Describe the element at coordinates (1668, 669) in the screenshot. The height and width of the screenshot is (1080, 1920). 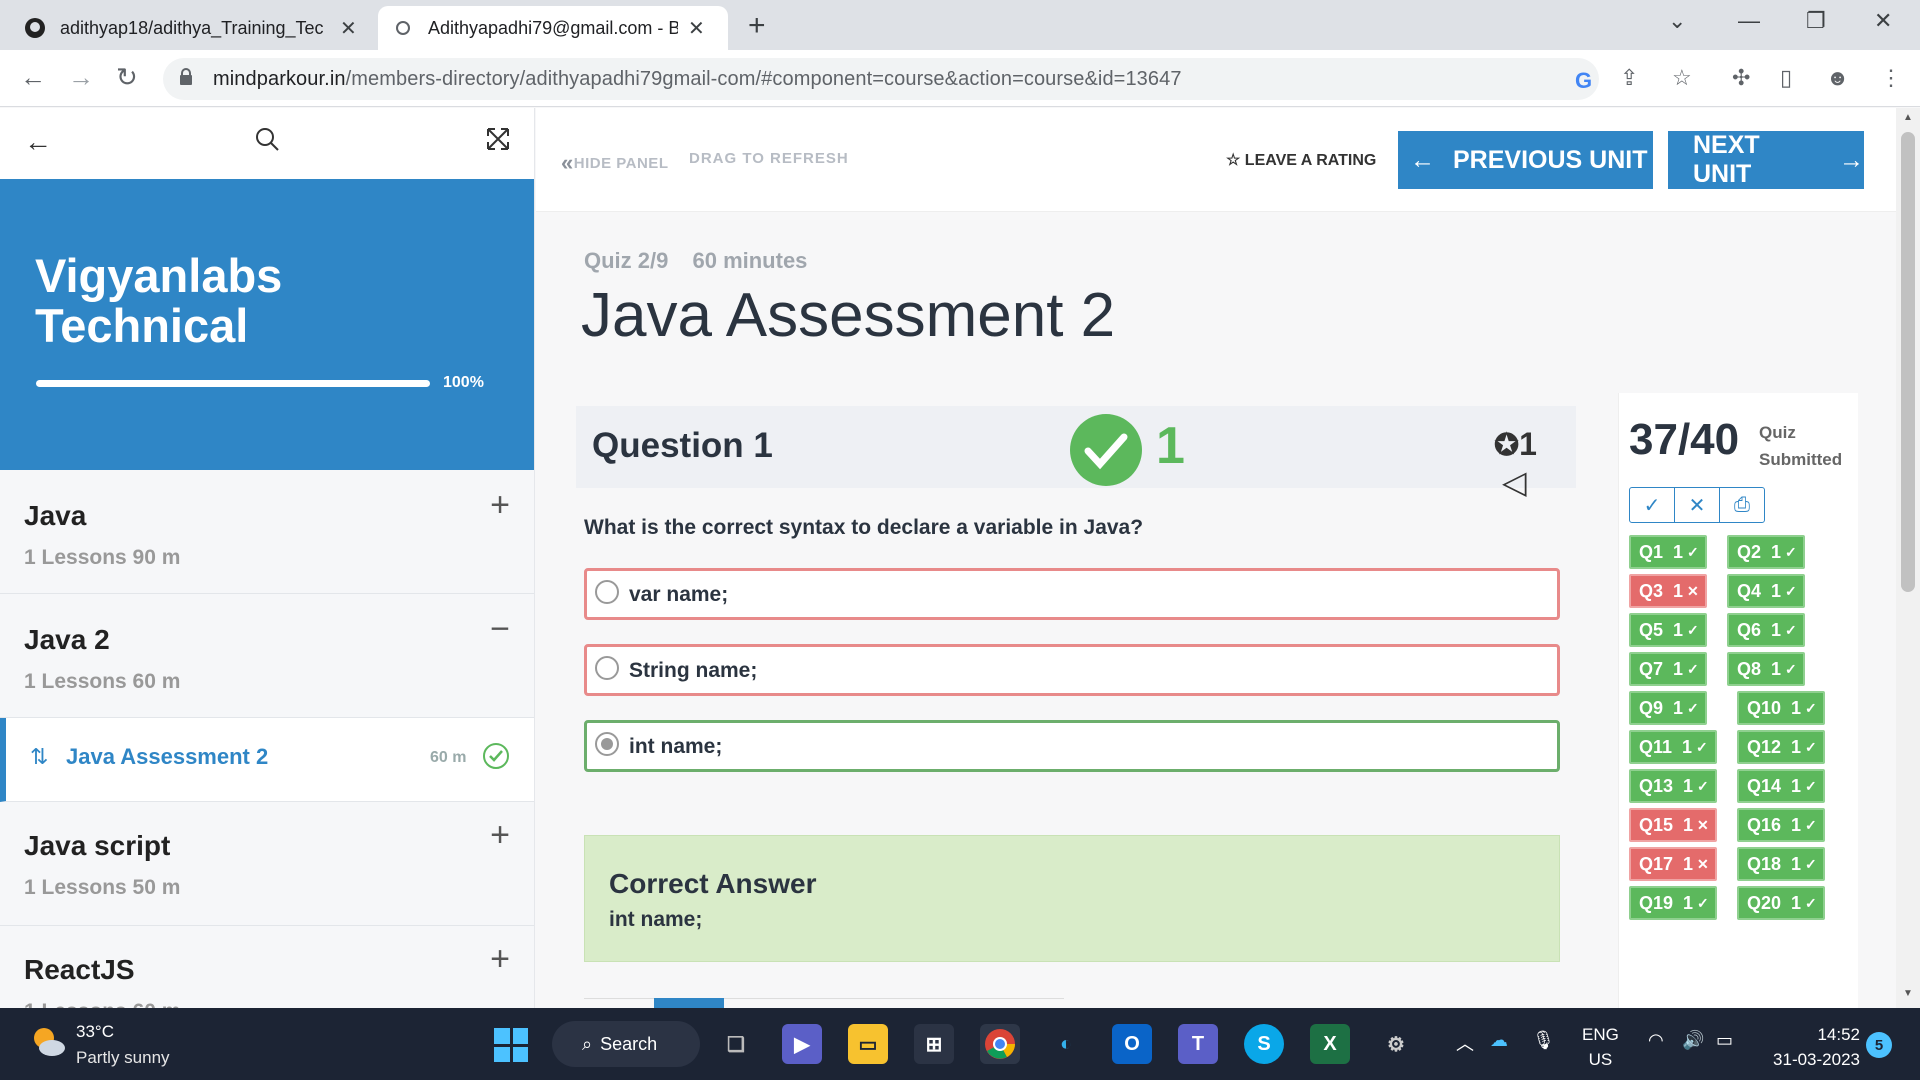
I see `question-badge-q7: Q7 1 ✓` at that location.